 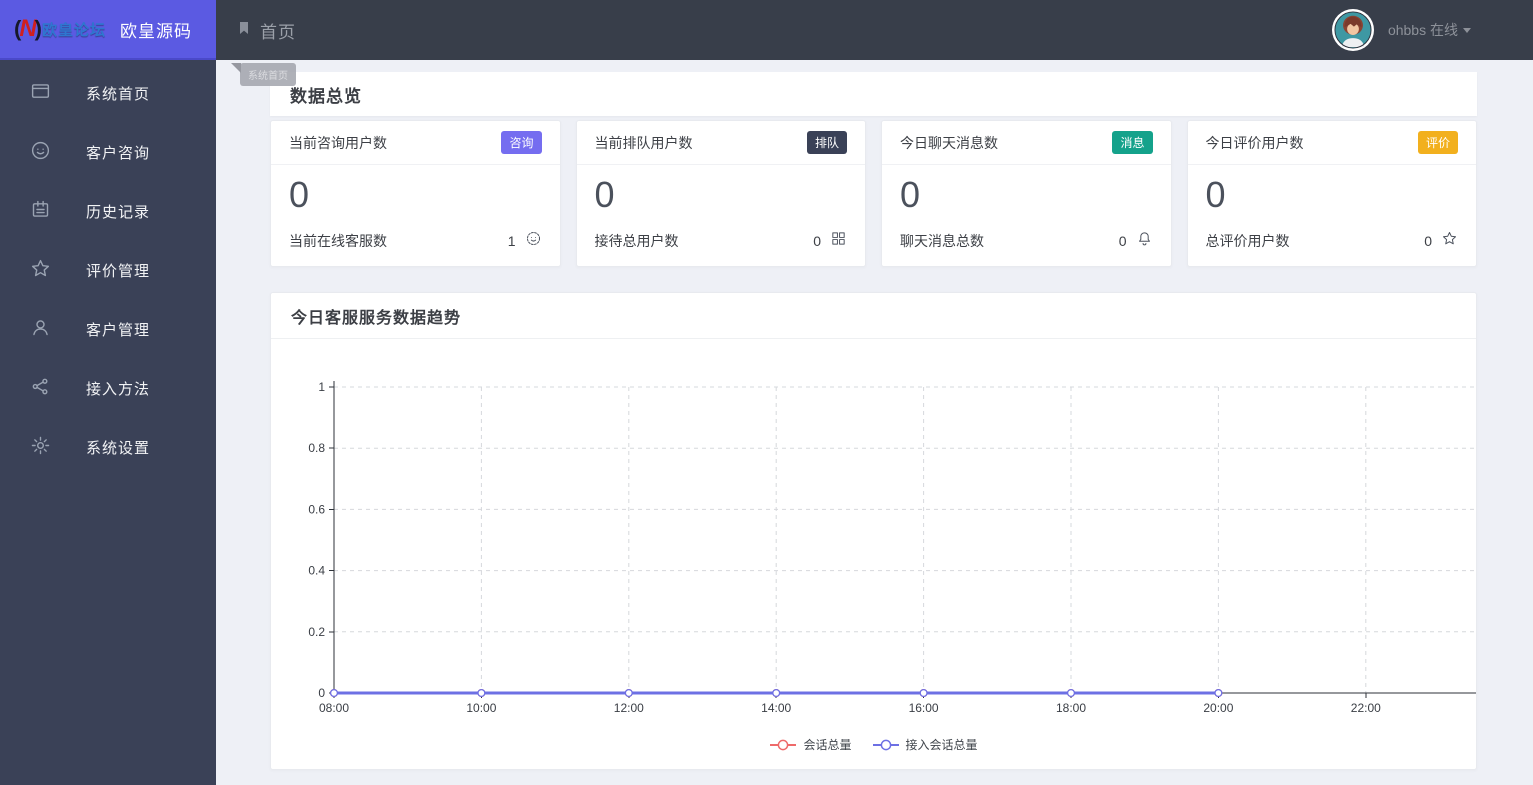 What do you see at coordinates (1331, 193) in the screenshot?
I see `stat-card-ratings: 今日评价用户数 评价 0 总评价用户数 0` at bounding box center [1331, 193].